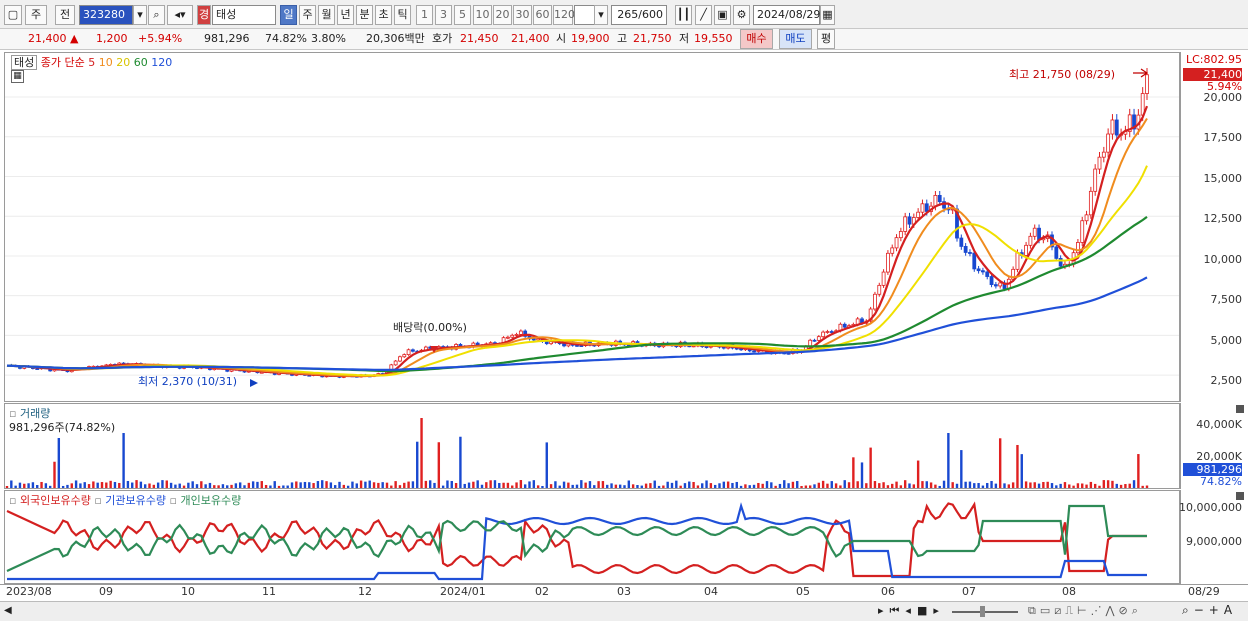 The width and height of the screenshot is (1248, 621). What do you see at coordinates (1213, 59) in the screenshot?
I see `lc-label: LC:802.95` at bounding box center [1213, 59].